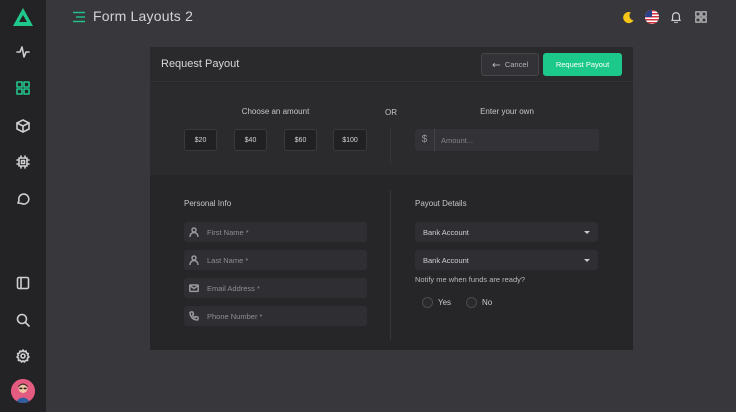 The width and height of the screenshot is (736, 412). What do you see at coordinates (446, 232) in the screenshot?
I see `payout-method-value: Bank Account` at bounding box center [446, 232].